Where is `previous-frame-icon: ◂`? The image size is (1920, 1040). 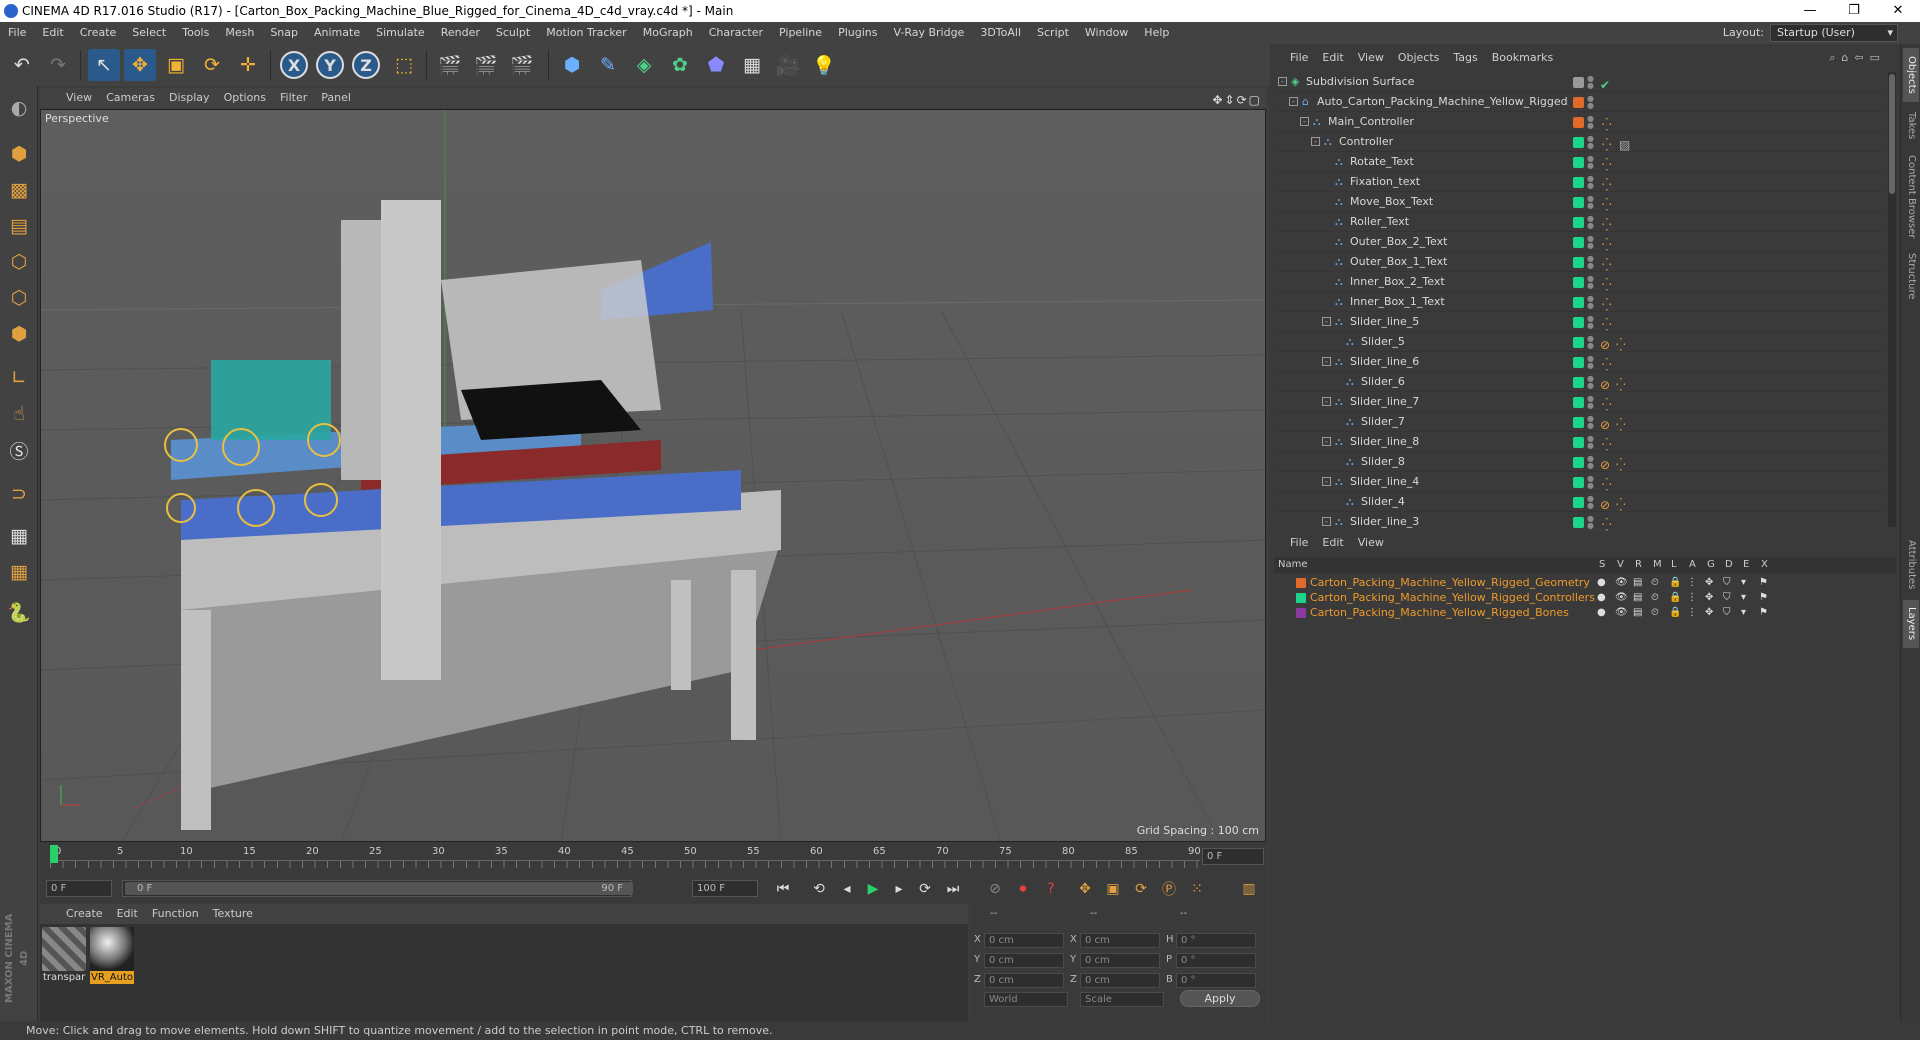 previous-frame-icon: ◂ is located at coordinates (847, 889).